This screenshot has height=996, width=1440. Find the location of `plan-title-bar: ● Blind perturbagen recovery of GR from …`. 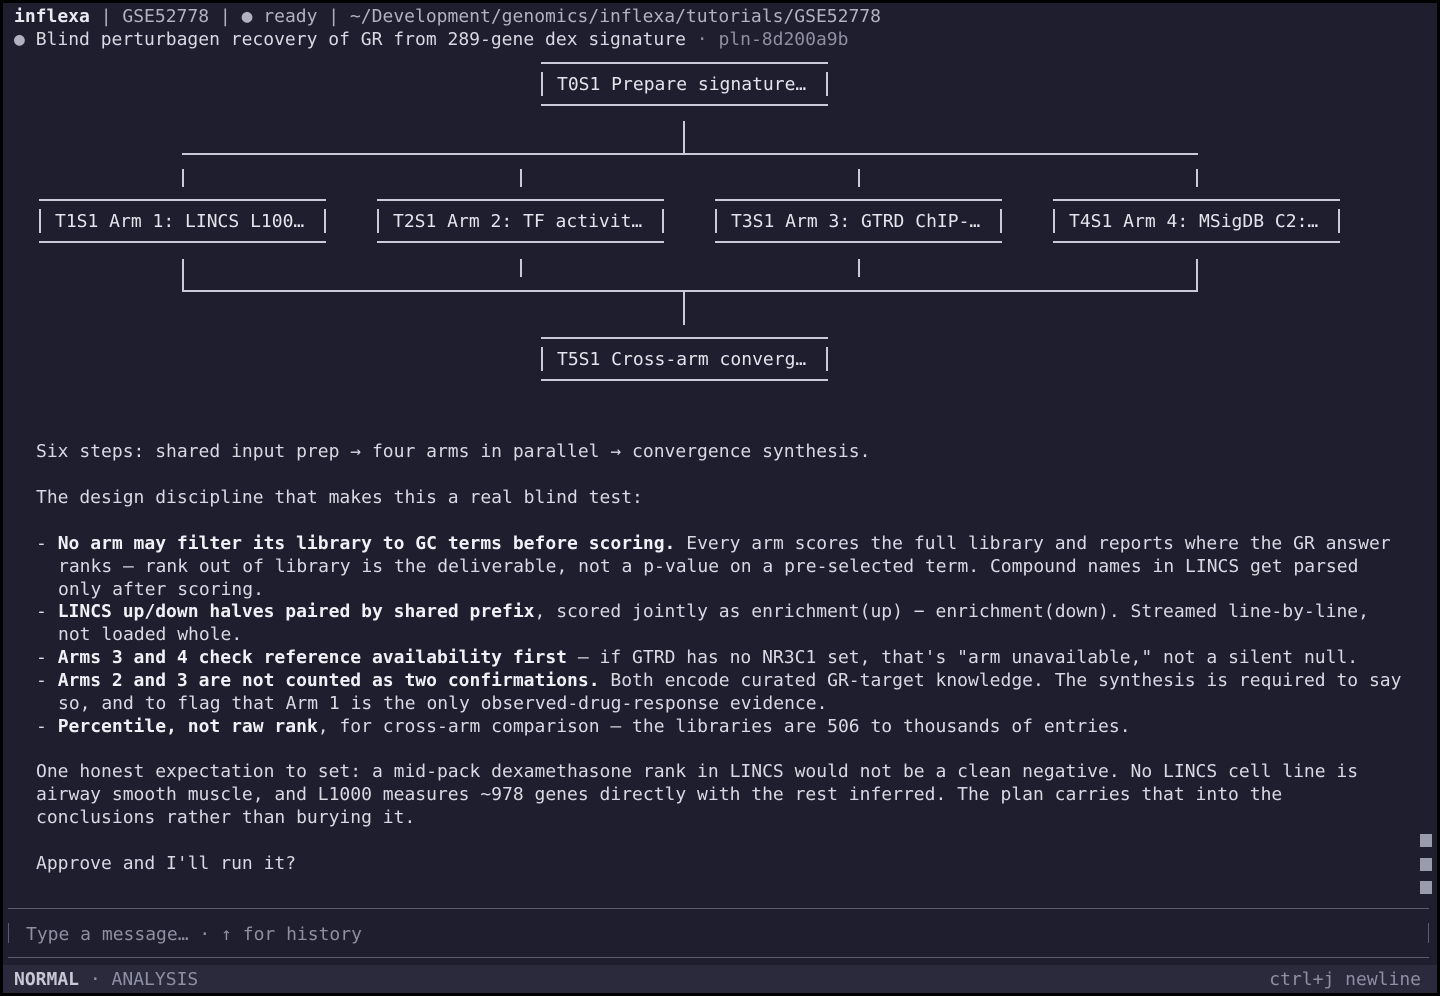

plan-title-bar: ● Blind perturbagen recovery of GR from … is located at coordinates (431, 39).